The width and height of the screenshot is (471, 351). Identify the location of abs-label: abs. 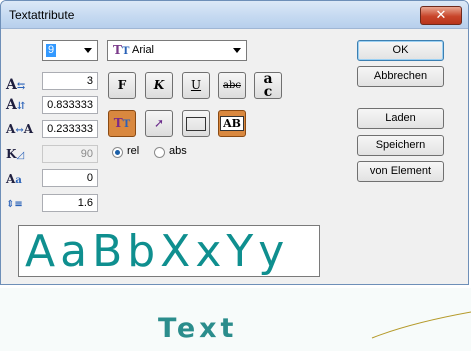
(178, 151).